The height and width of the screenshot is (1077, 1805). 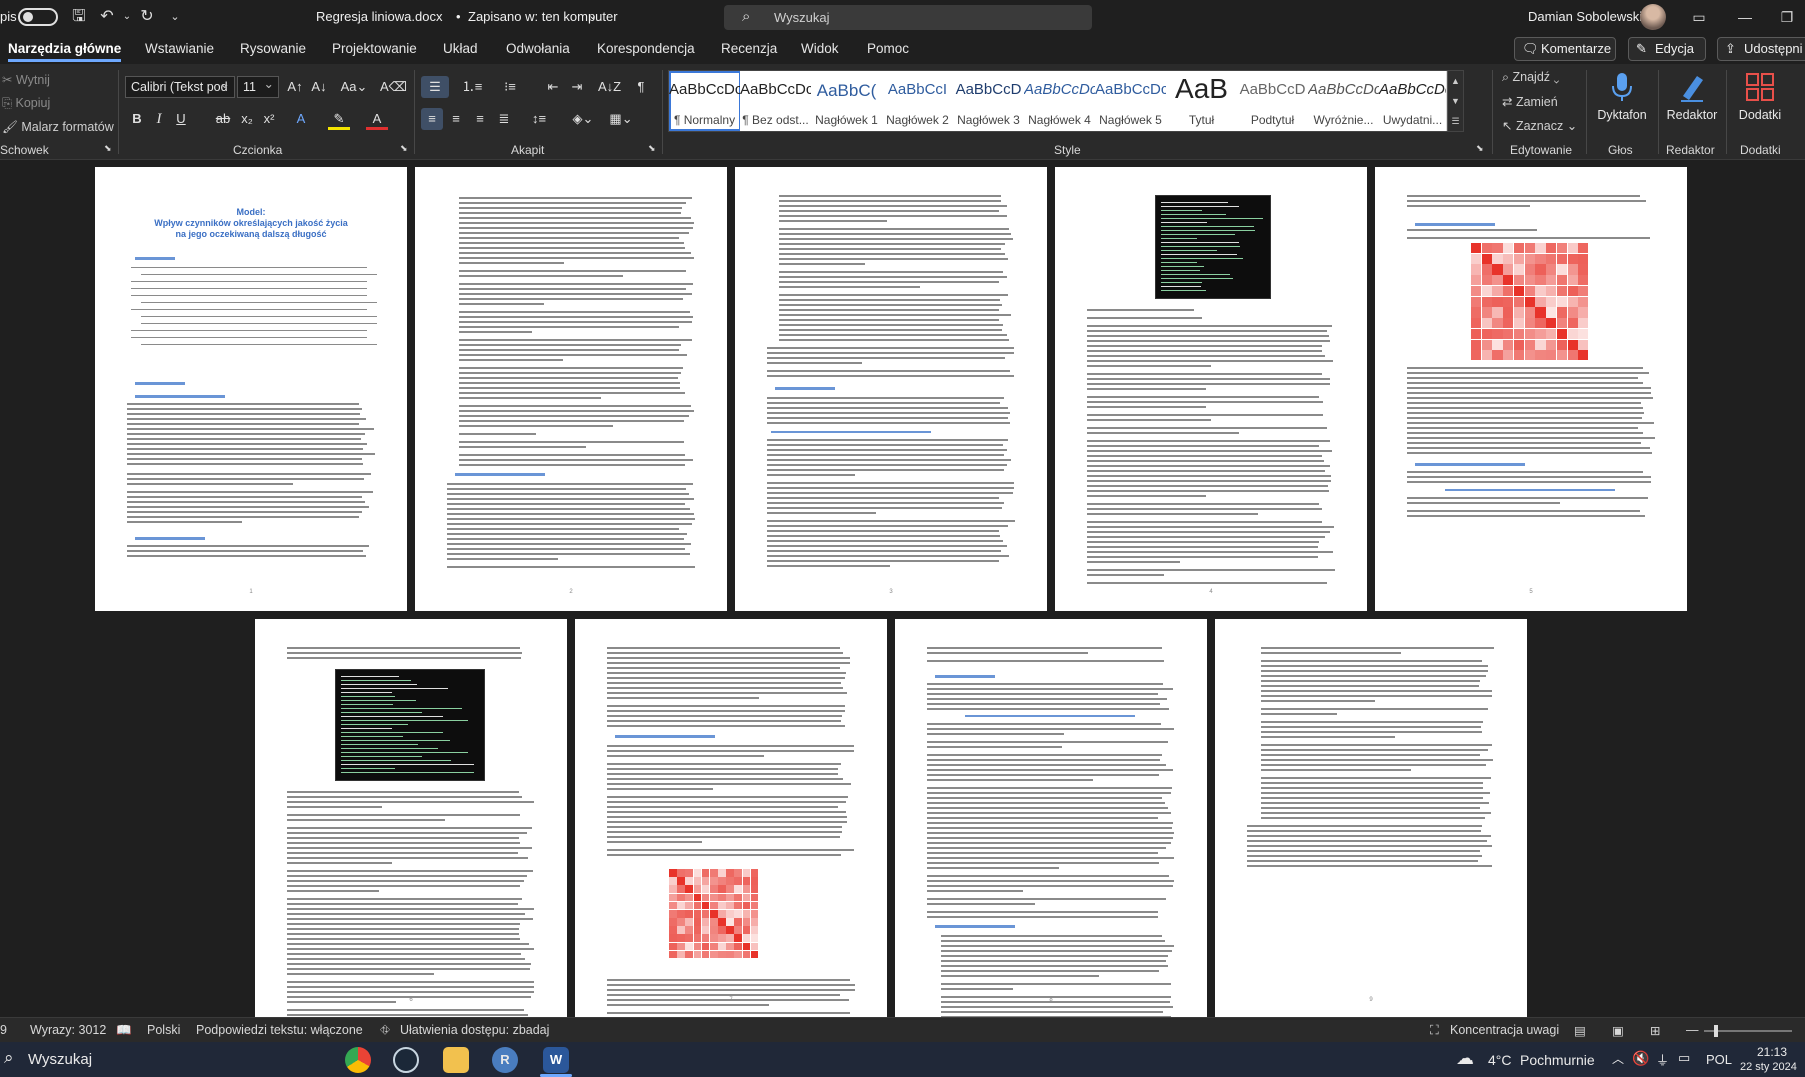 I want to click on shrink-font-icon: A↓, so click(x=319, y=87).